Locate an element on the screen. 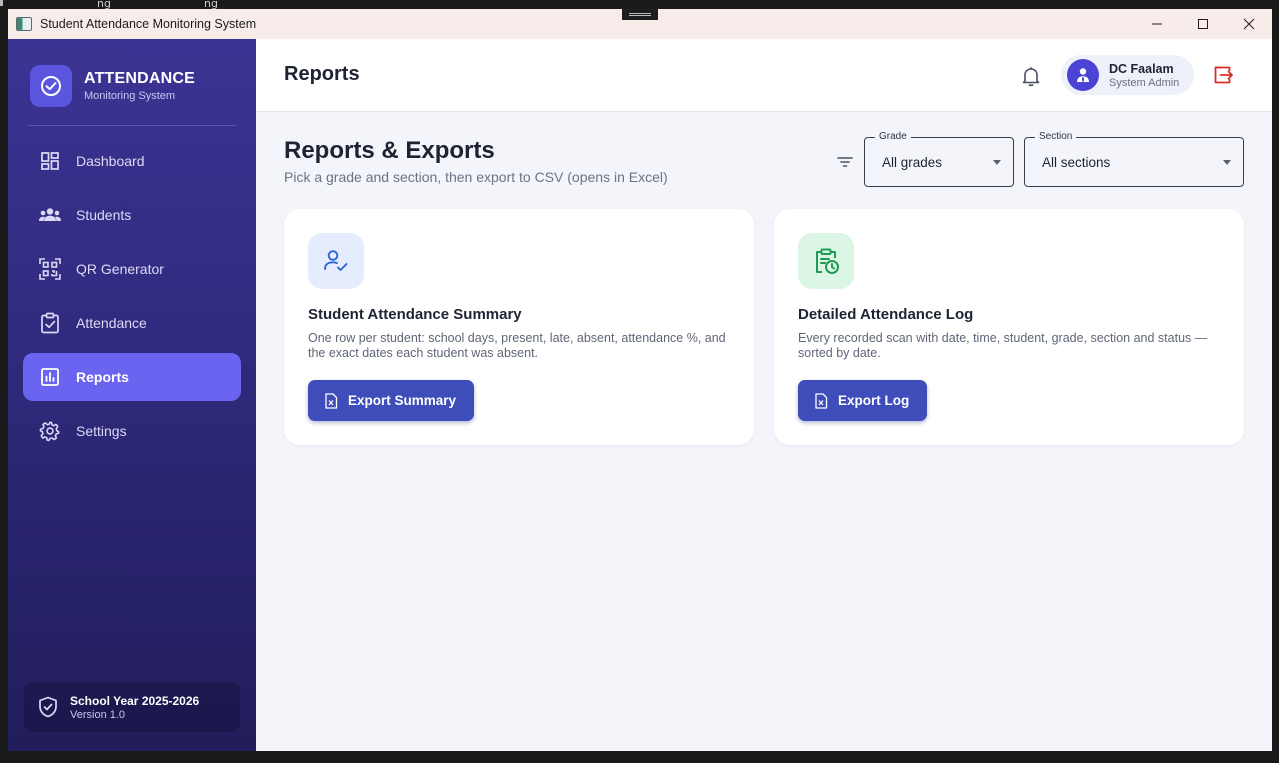 Image resolution: width=1279 pixels, height=763 pixels. clipboard-clock-icon is located at coordinates (826, 261).